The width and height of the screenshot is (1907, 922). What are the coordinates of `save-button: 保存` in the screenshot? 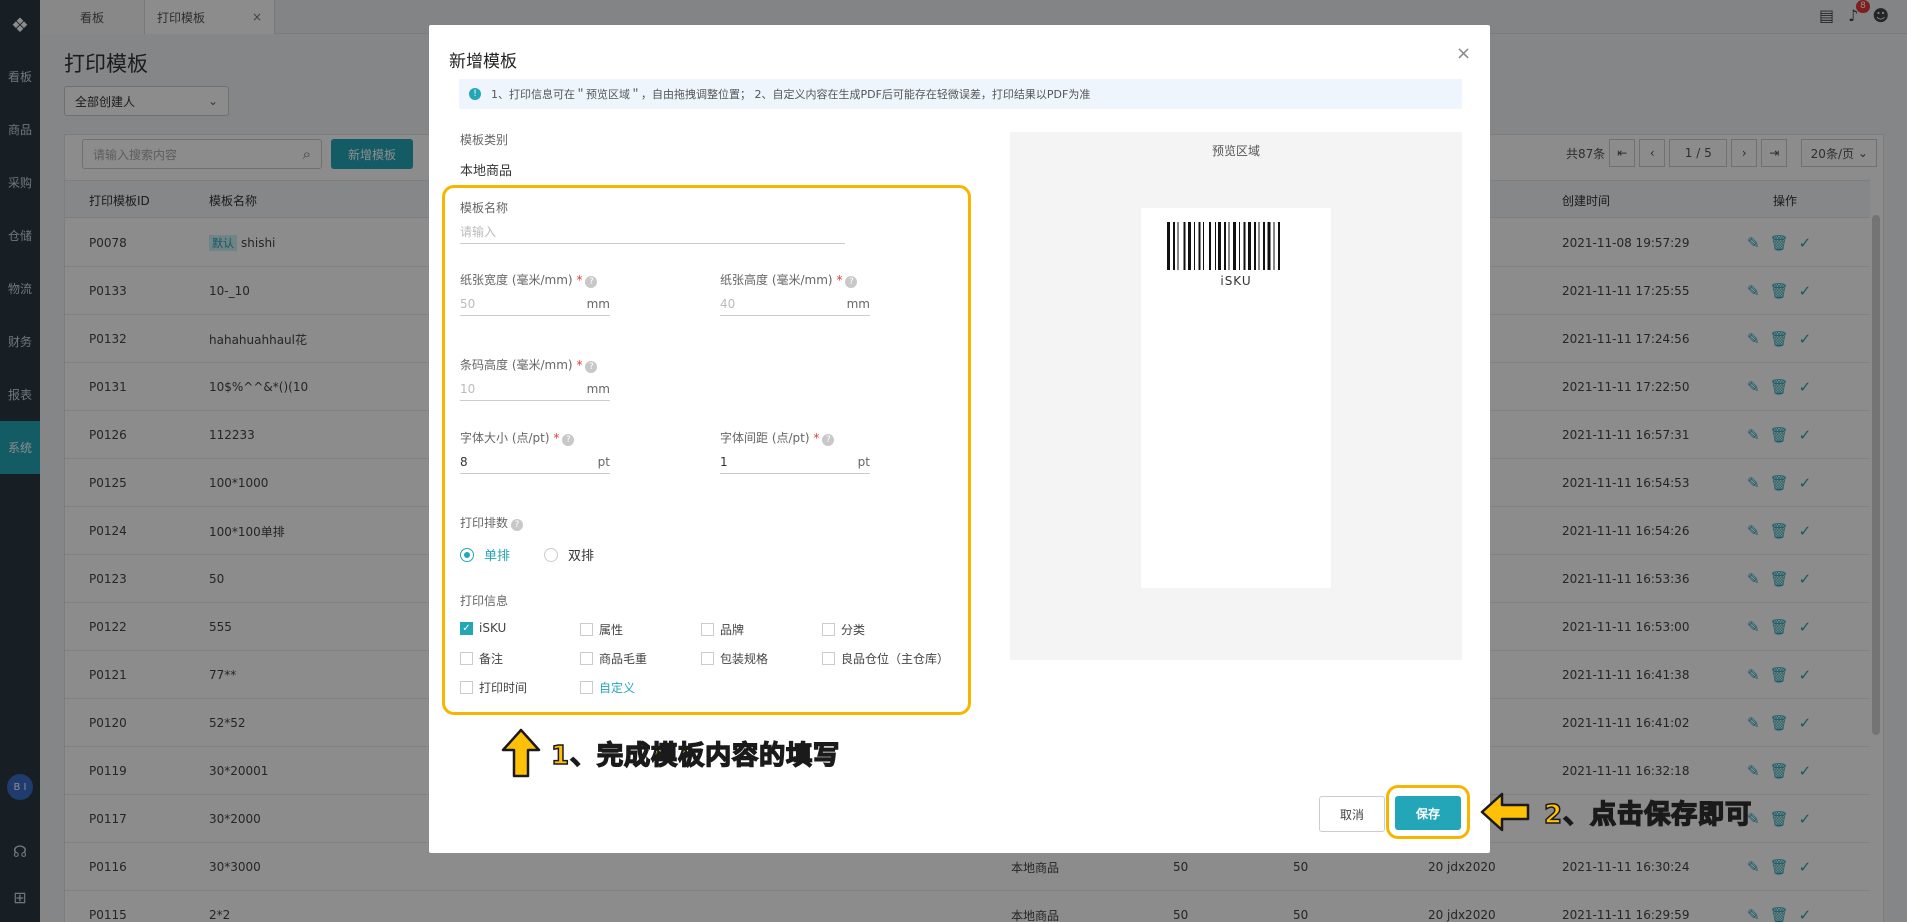 It's located at (1428, 813).